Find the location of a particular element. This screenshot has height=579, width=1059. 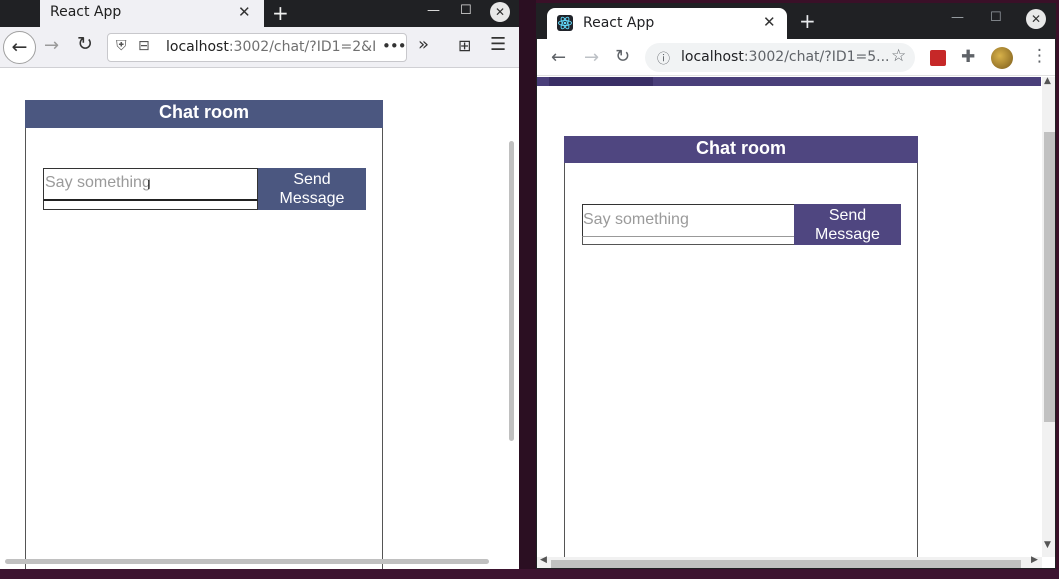

overflow-icon: » is located at coordinates (423, 44).